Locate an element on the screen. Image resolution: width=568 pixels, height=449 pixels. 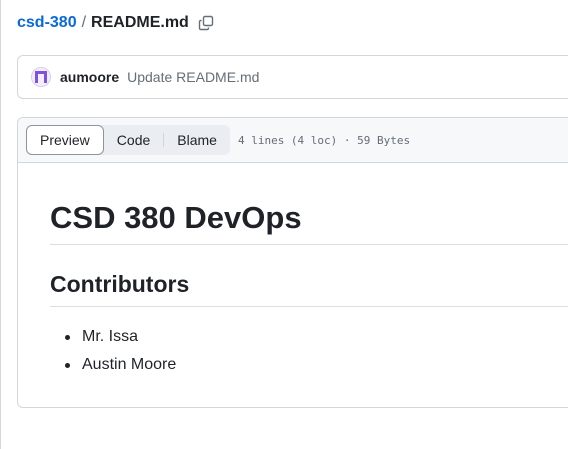
copy-icon is located at coordinates (206, 23).